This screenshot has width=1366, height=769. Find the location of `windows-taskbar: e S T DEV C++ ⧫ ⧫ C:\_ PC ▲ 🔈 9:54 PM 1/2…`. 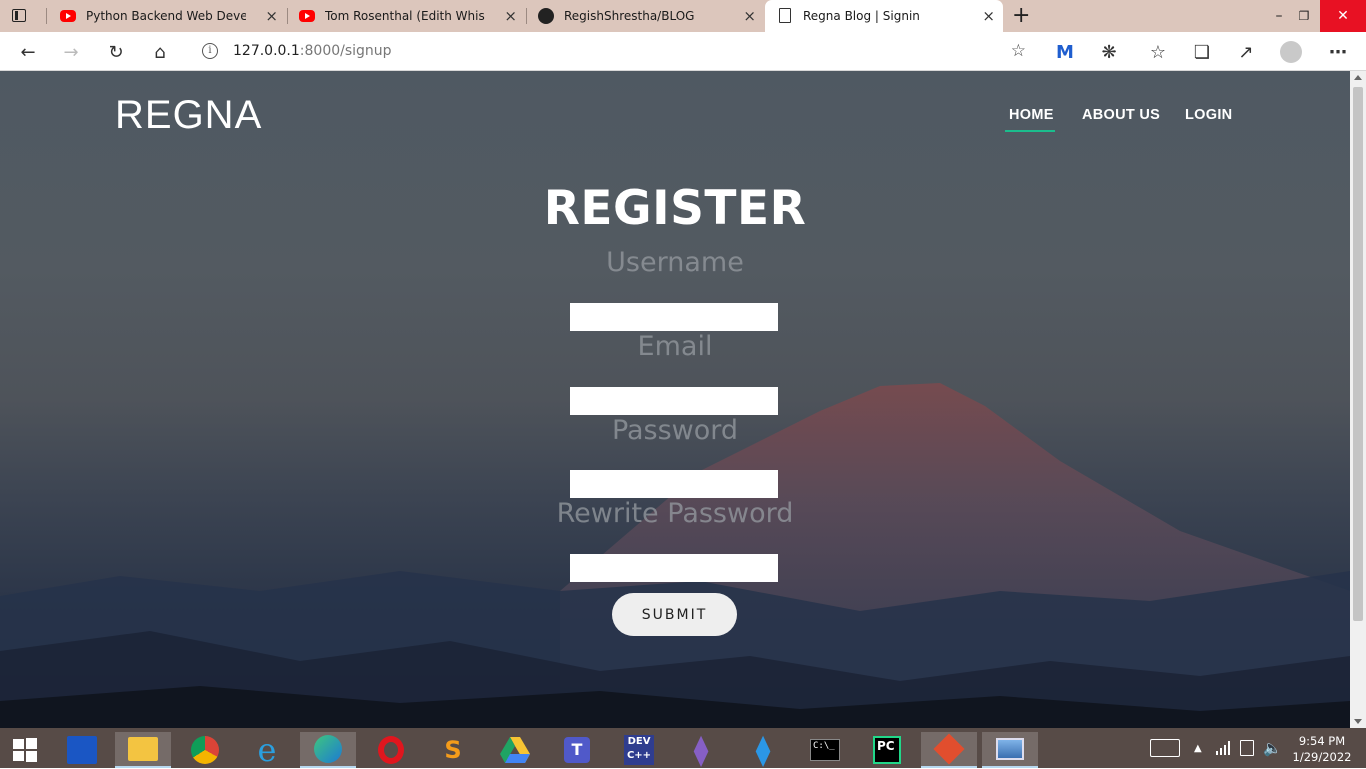

windows-taskbar: e S T DEV C++ ⧫ ⧫ C:\_ PC ▲ 🔈 9:54 PM 1/2… is located at coordinates (683, 748).